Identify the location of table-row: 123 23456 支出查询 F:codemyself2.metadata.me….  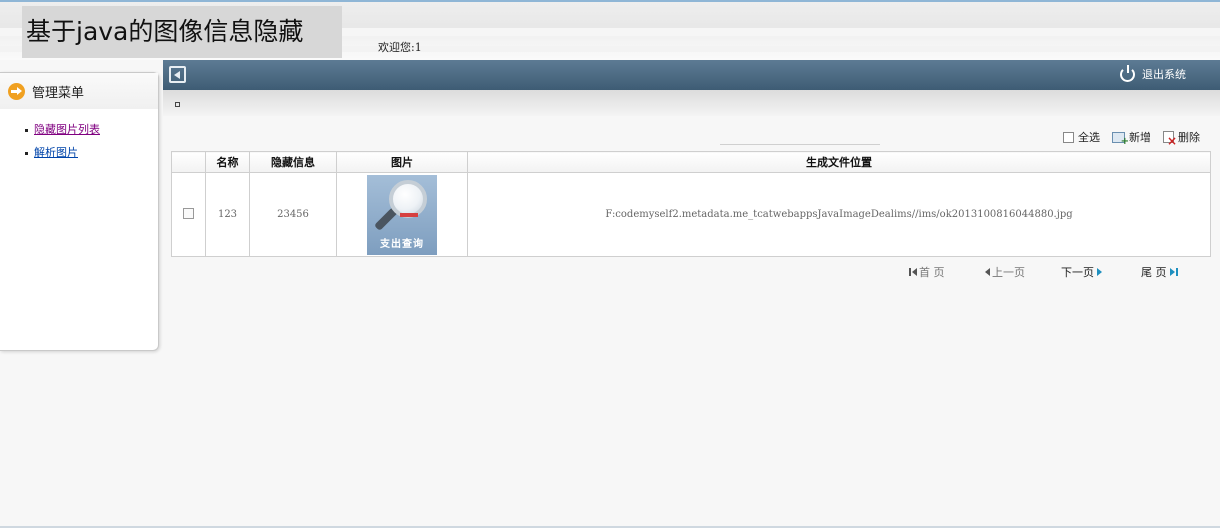
(691, 214).